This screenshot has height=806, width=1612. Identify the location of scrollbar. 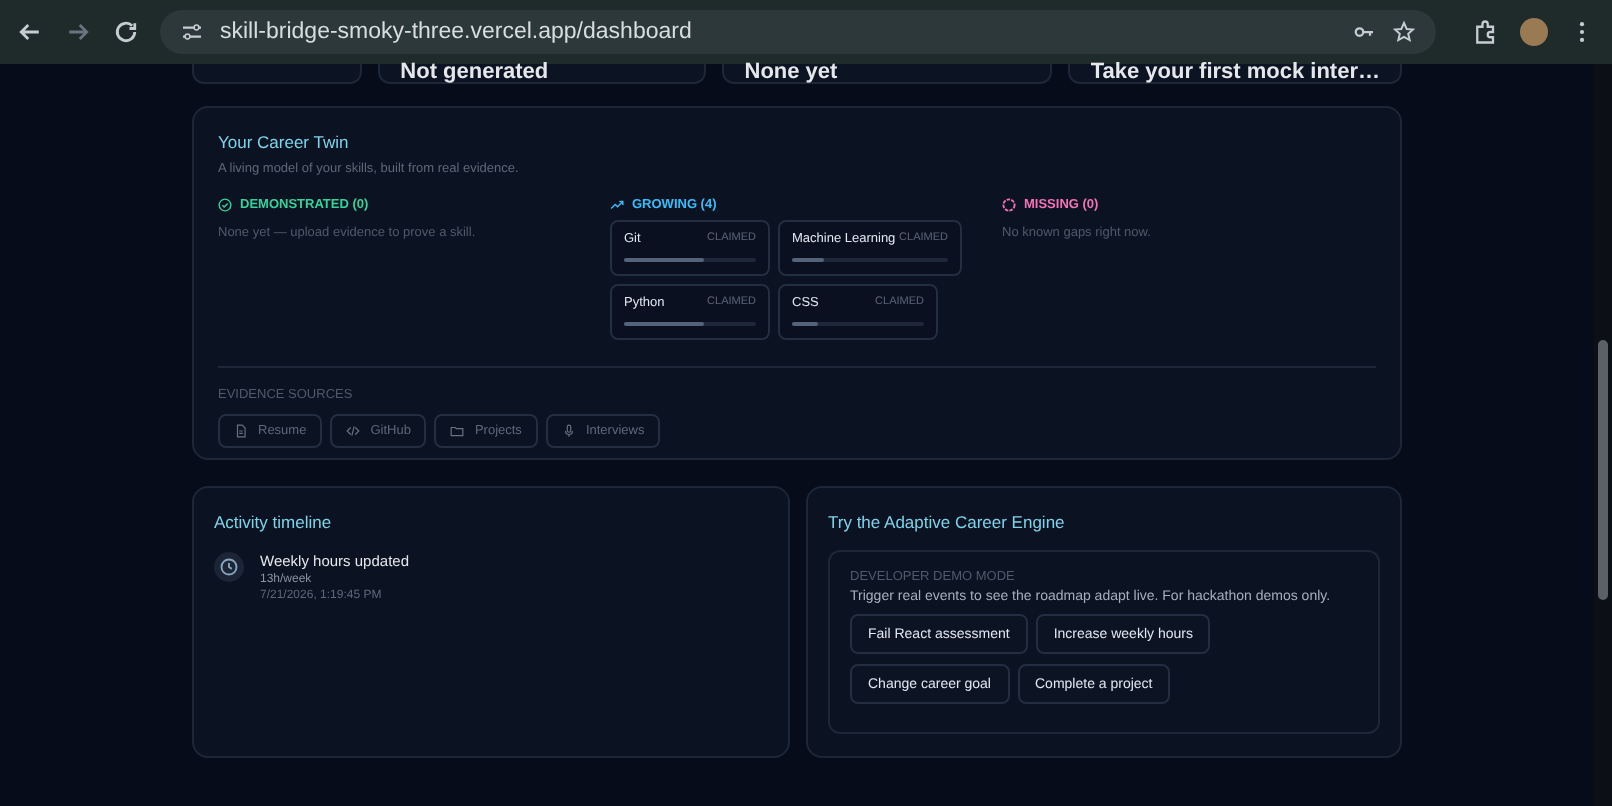
(1603, 435).